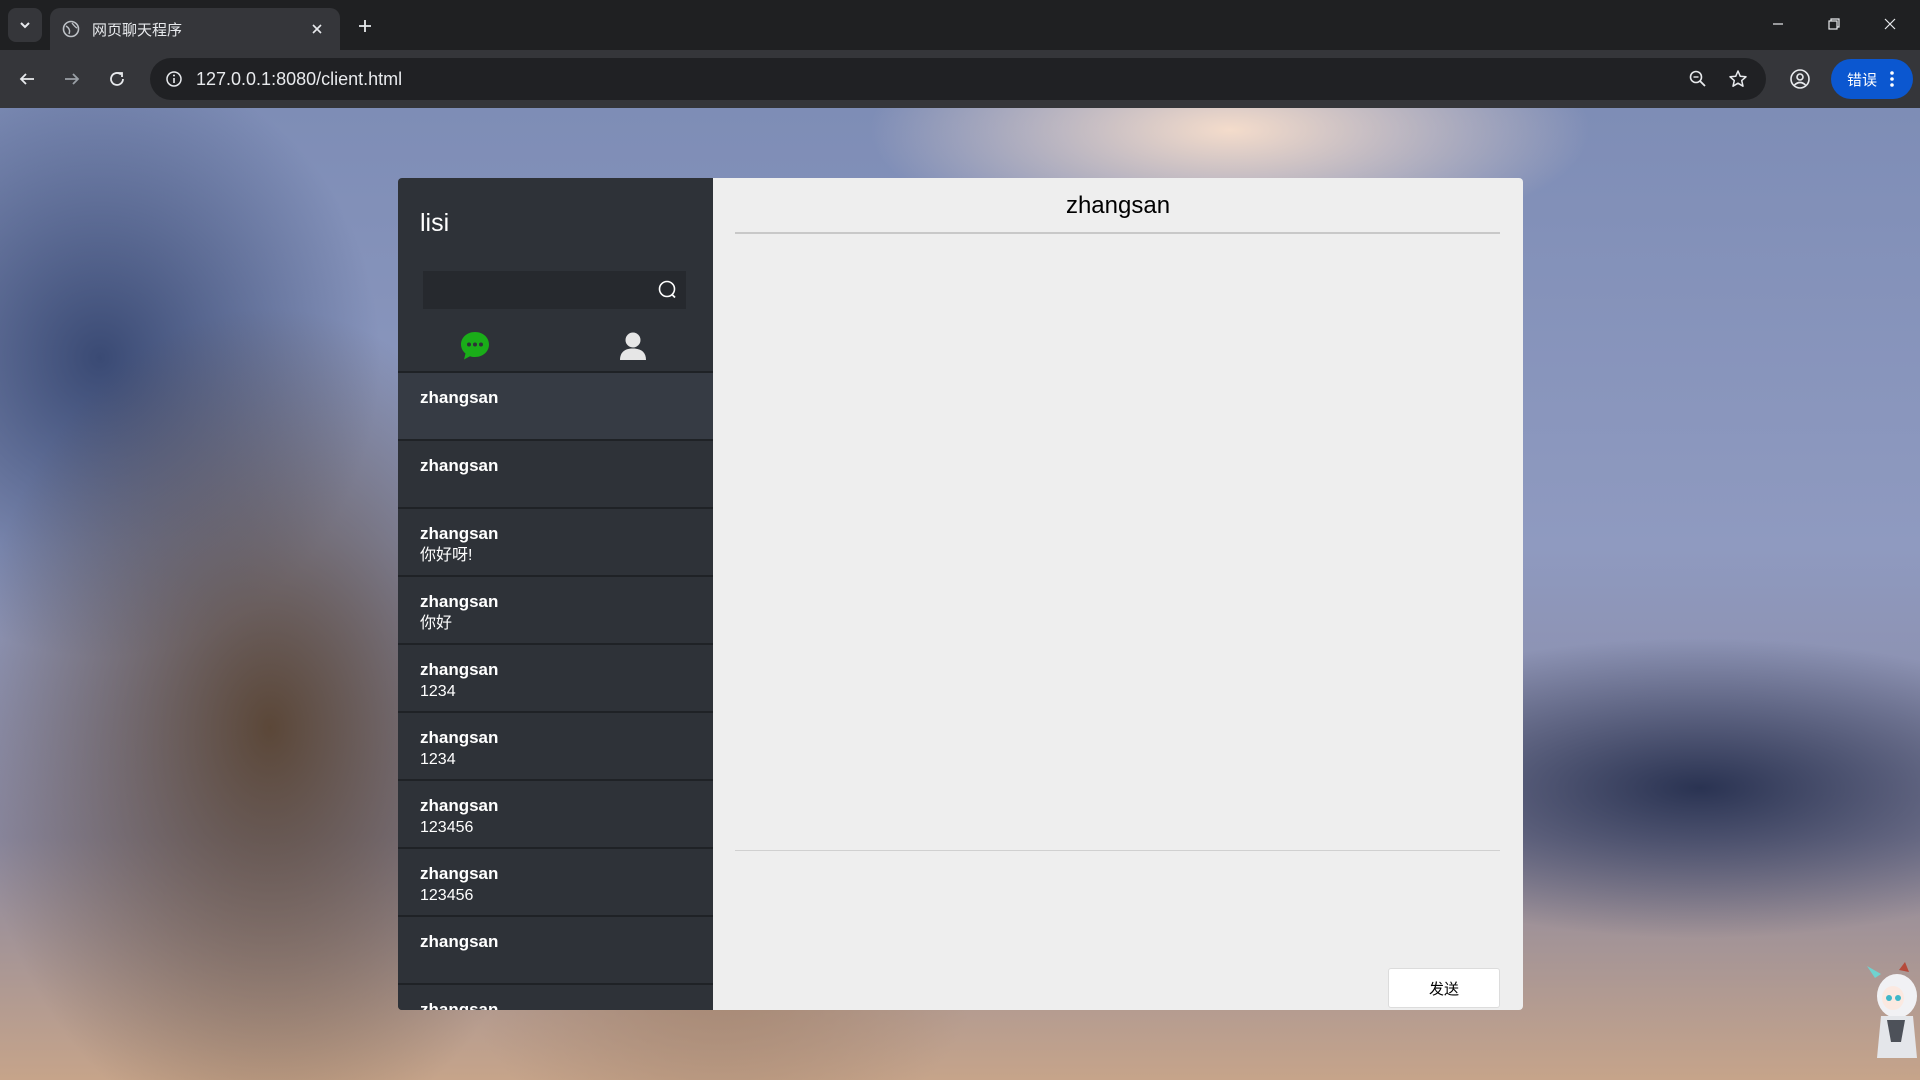 The height and width of the screenshot is (1080, 1920). I want to click on address-bar: 127.0.0.1:8080/client.html, so click(958, 79).